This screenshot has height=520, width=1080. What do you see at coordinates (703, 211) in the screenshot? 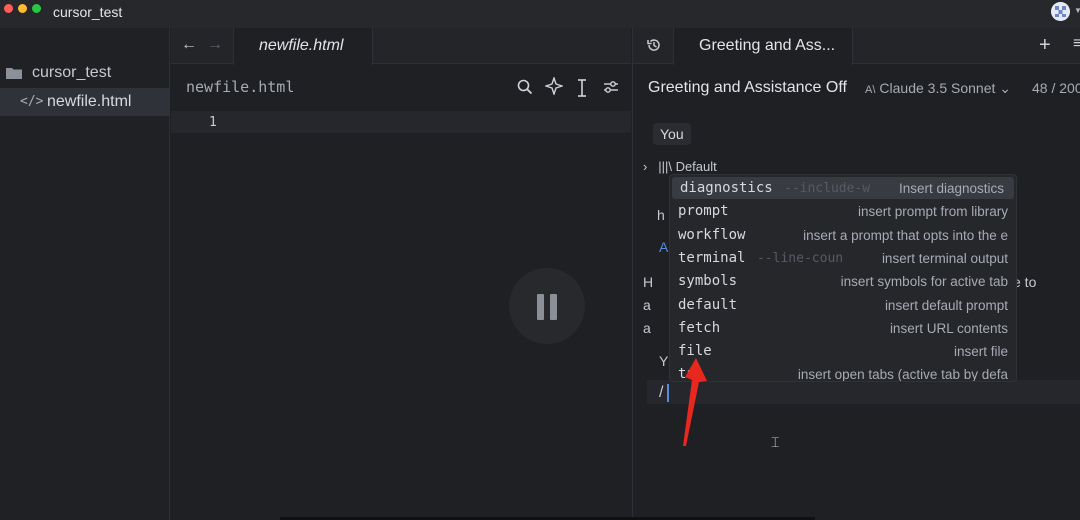
I see `slash-command-name: prompt` at bounding box center [703, 211].